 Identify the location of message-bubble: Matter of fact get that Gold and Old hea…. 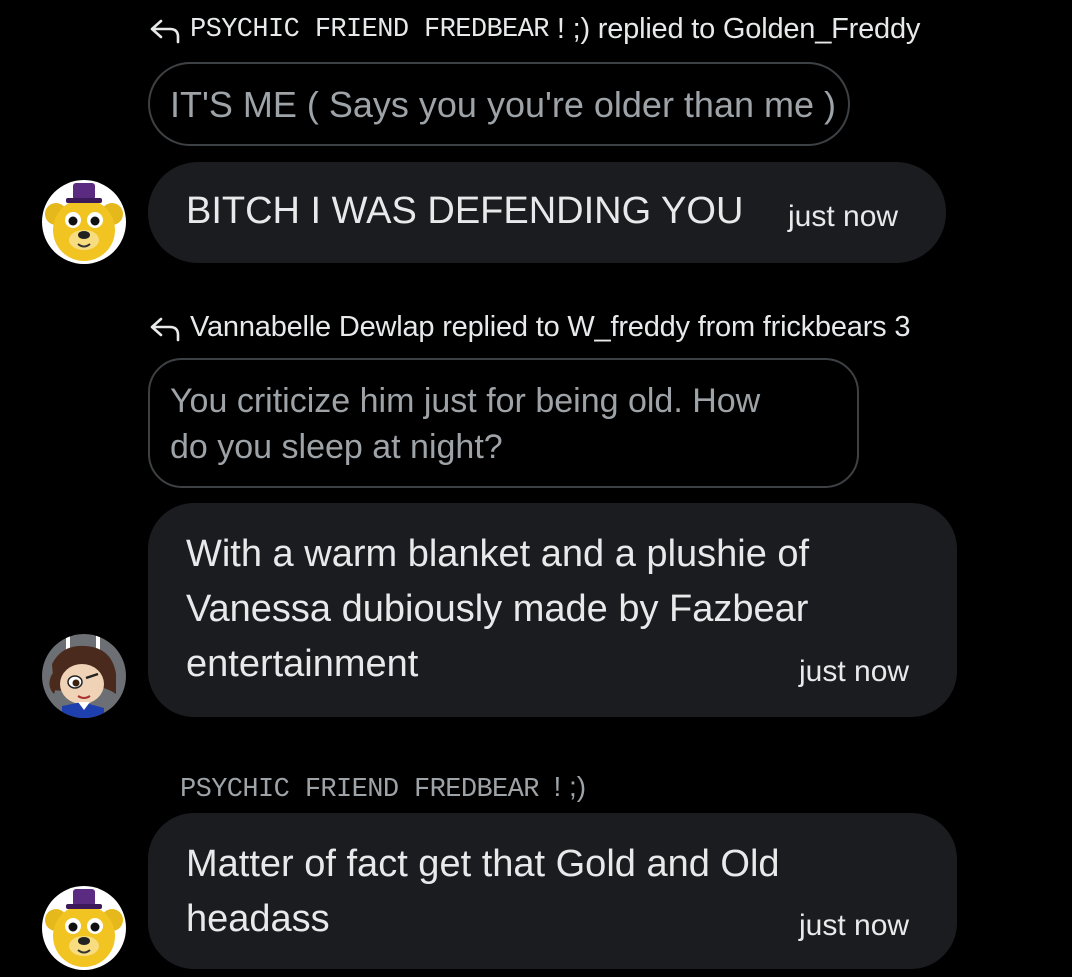
(552, 891).